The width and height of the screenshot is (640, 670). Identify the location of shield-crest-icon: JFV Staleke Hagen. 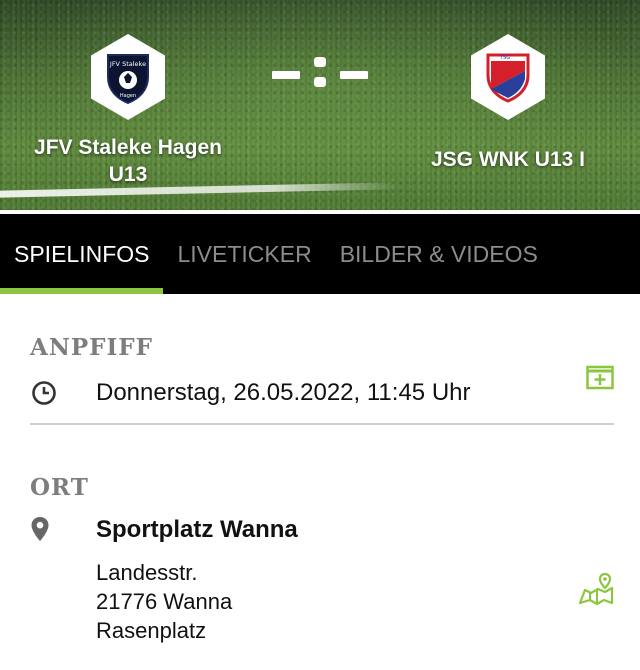
(128, 79).